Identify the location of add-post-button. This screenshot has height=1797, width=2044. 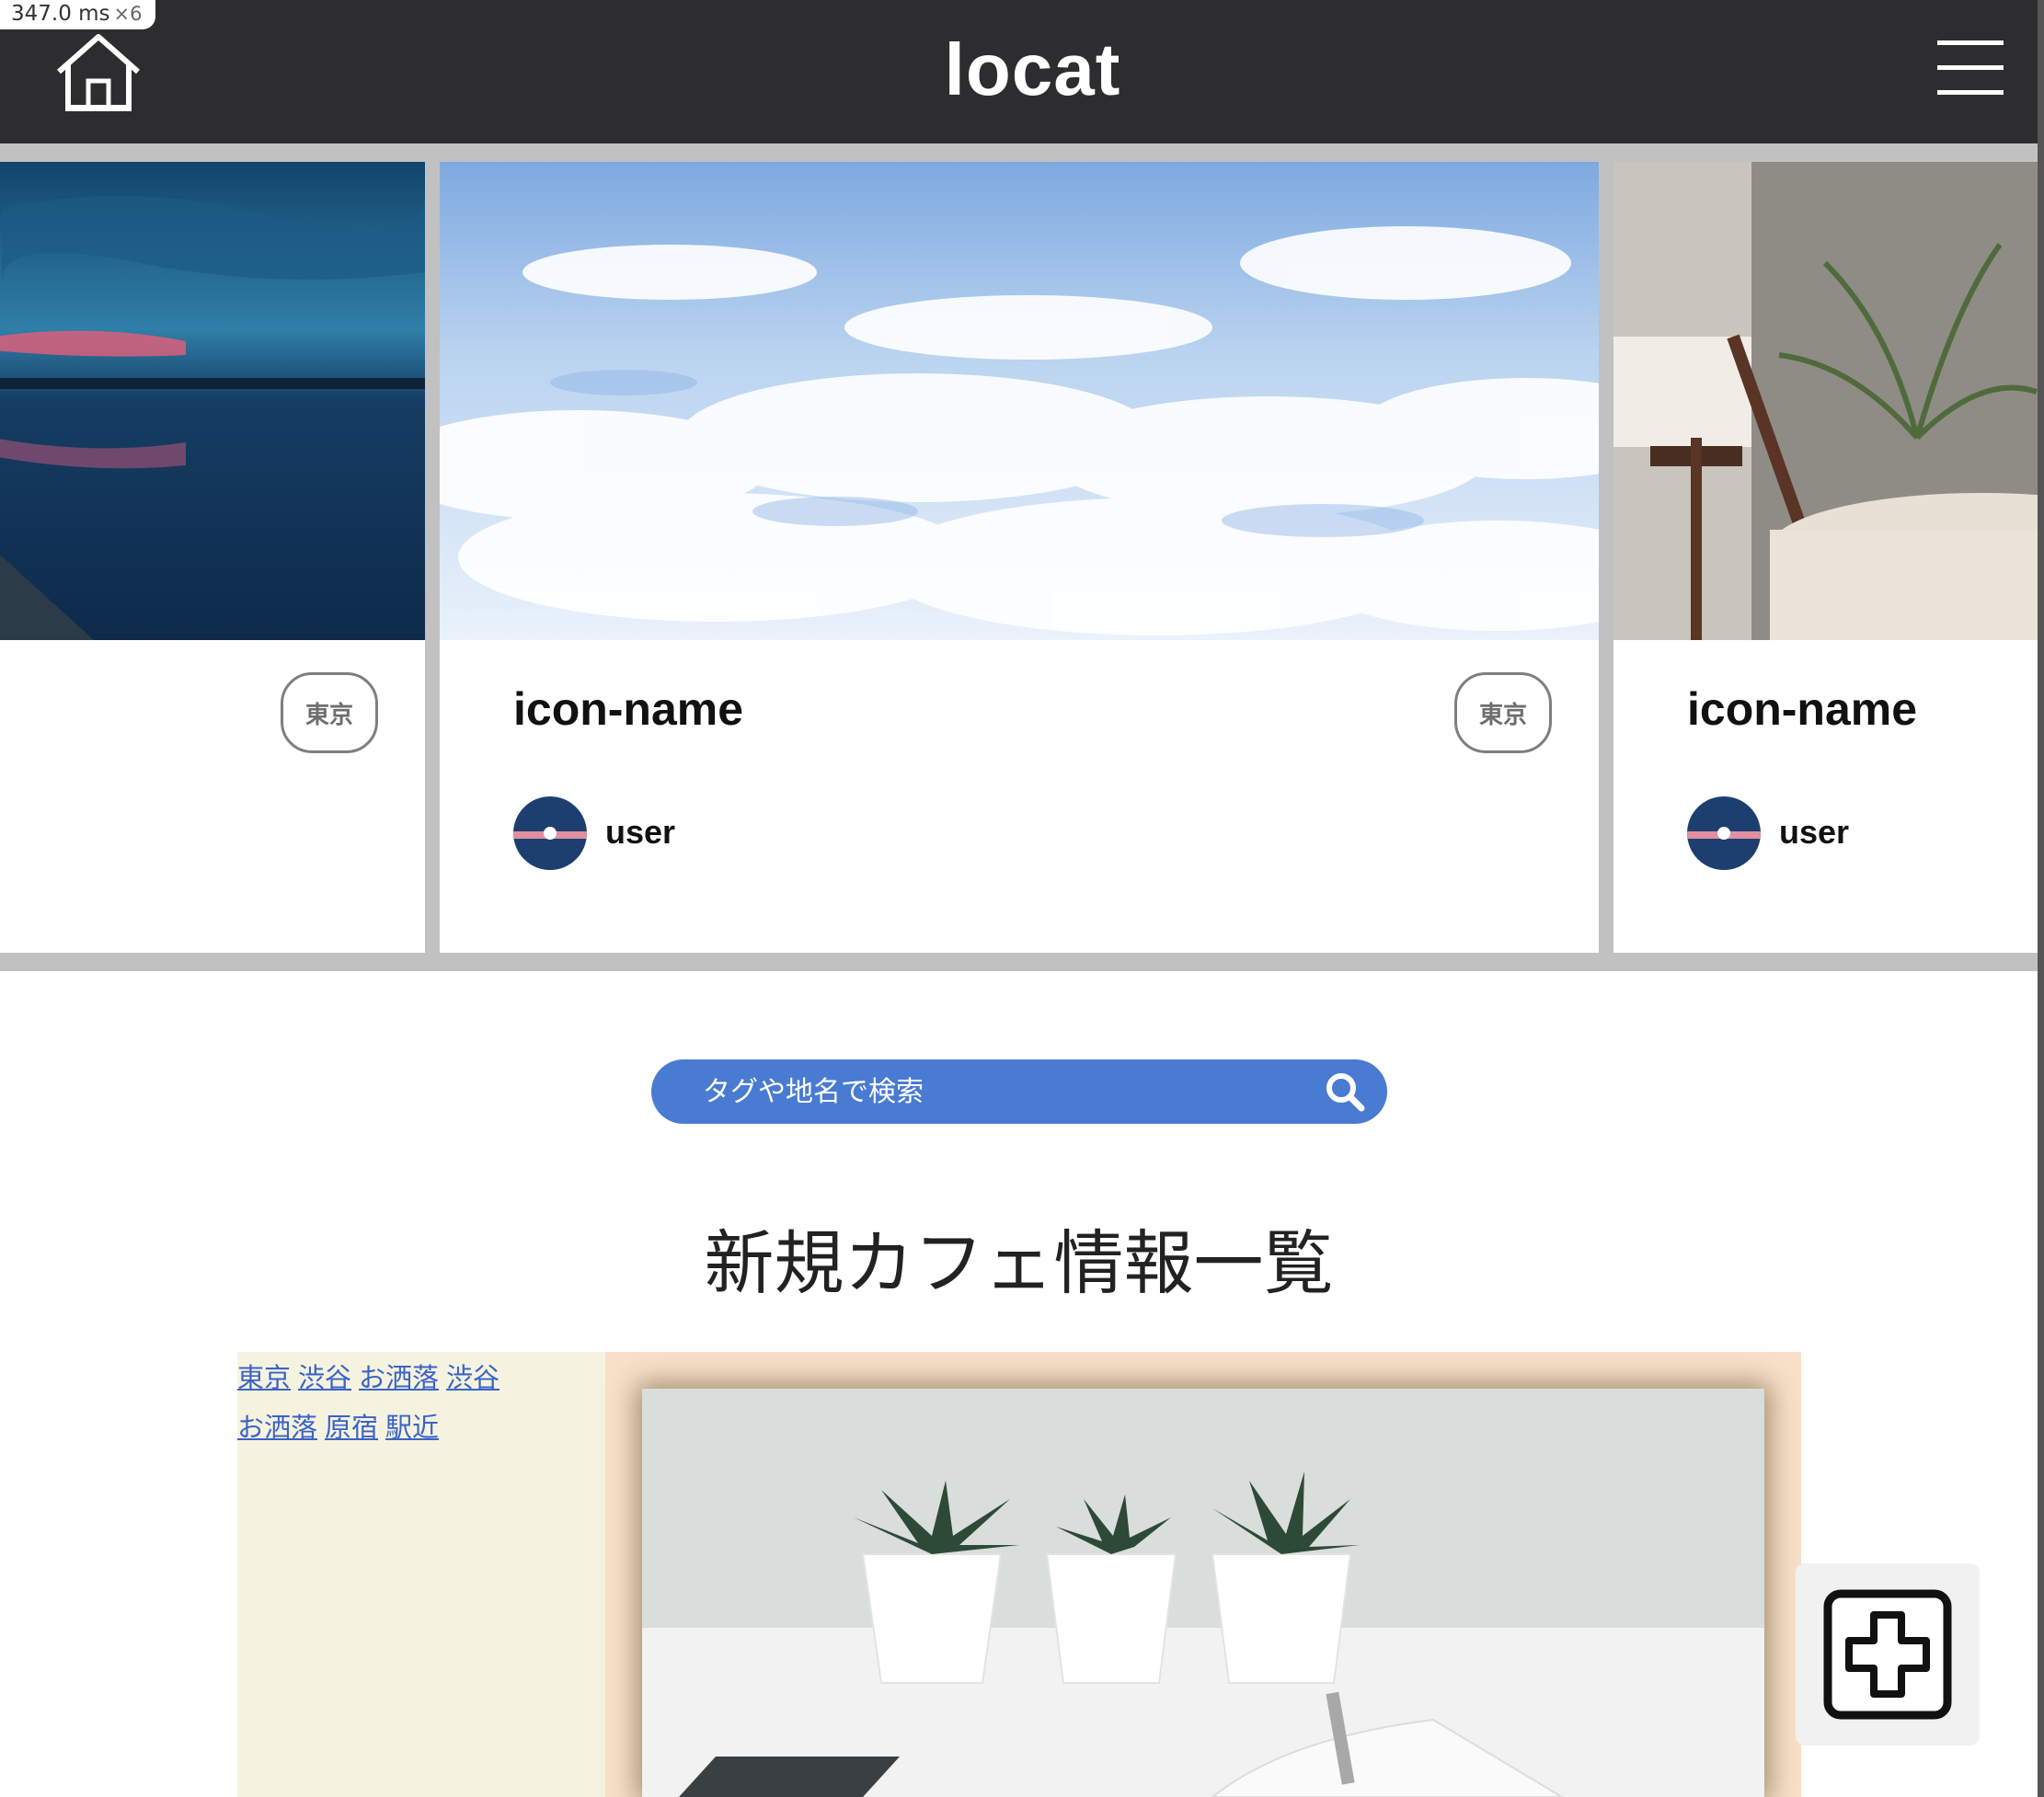
(1888, 1654).